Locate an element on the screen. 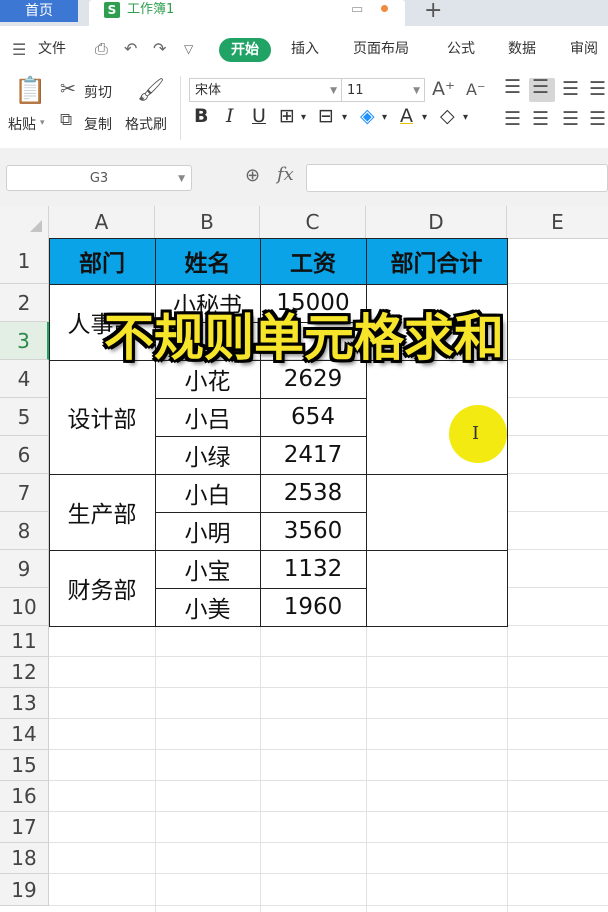 Image resolution: width=608 pixels, height=912 pixels. name-cell: 小绿 is located at coordinates (207, 455).